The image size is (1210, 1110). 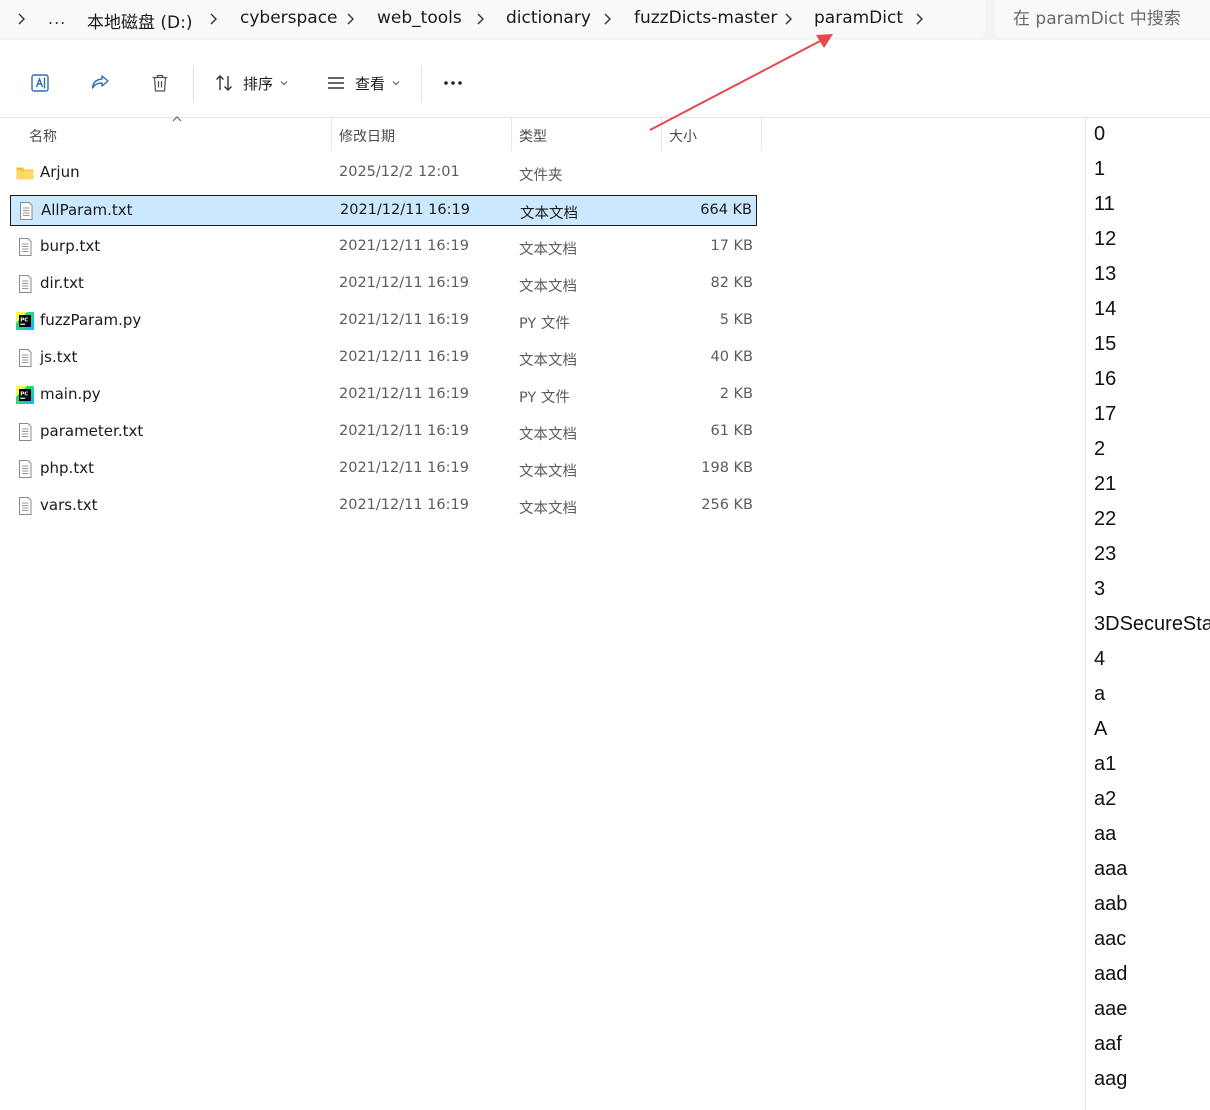 What do you see at coordinates (1100, 694) in the screenshot?
I see `preview-line: a` at bounding box center [1100, 694].